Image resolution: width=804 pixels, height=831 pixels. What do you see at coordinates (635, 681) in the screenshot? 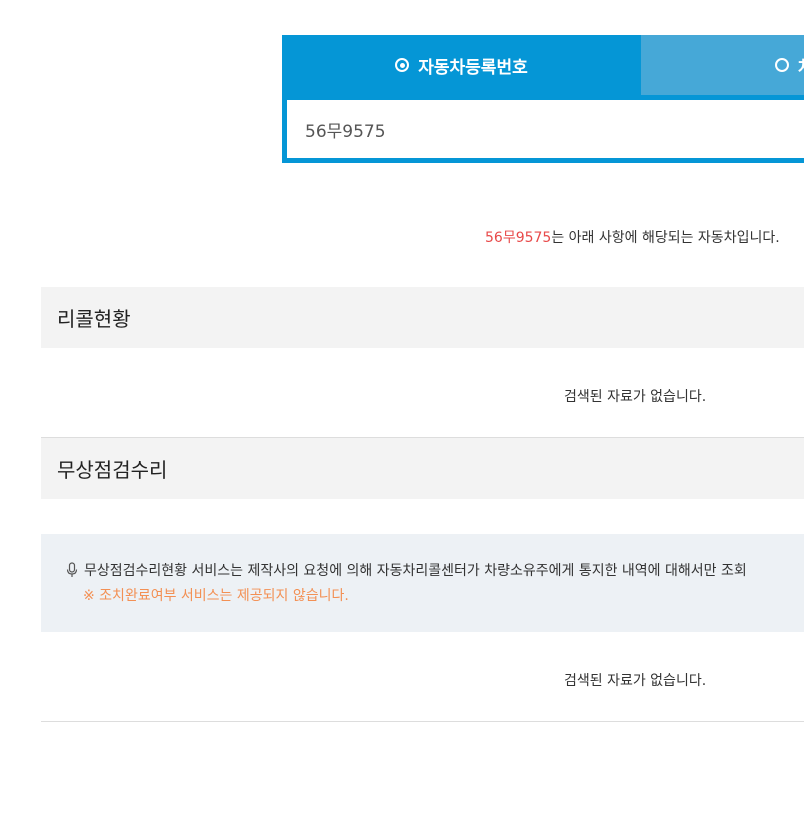
I see `free-repair-empty-message: 검색된 자료가 없습니다.` at bounding box center [635, 681].